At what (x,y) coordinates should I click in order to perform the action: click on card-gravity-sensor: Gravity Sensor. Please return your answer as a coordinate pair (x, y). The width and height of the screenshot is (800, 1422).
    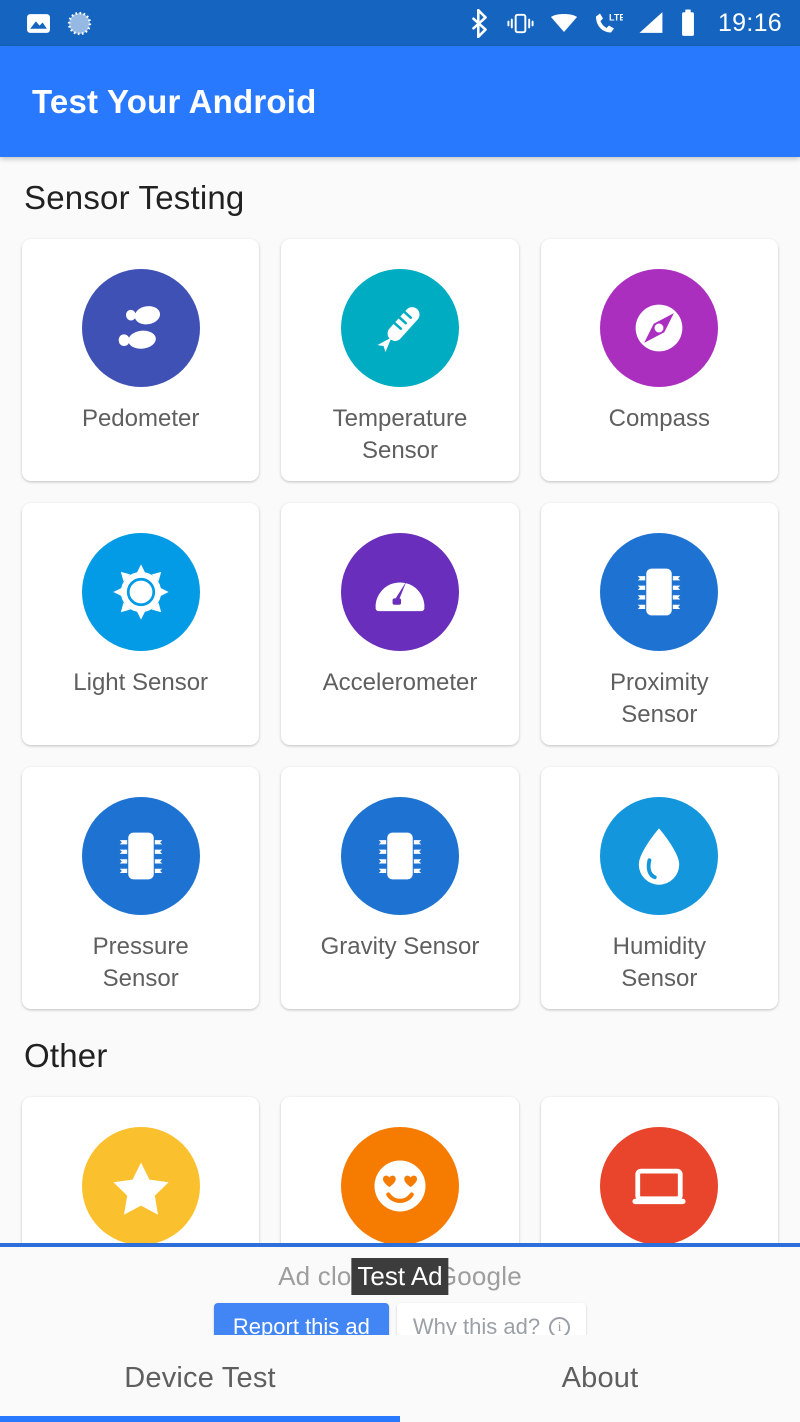
    Looking at the image, I should click on (400, 888).